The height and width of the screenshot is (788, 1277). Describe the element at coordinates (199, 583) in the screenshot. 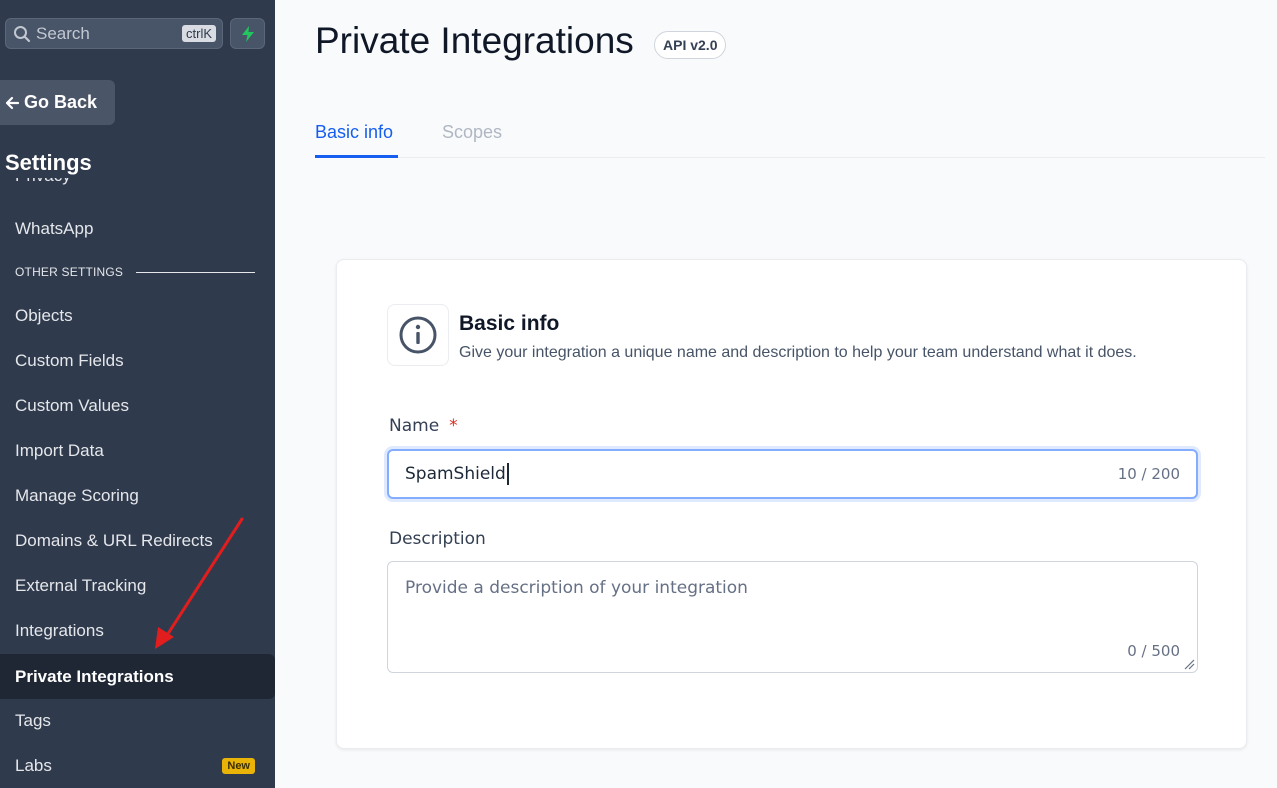

I see `annotation-arrow-icon` at that location.